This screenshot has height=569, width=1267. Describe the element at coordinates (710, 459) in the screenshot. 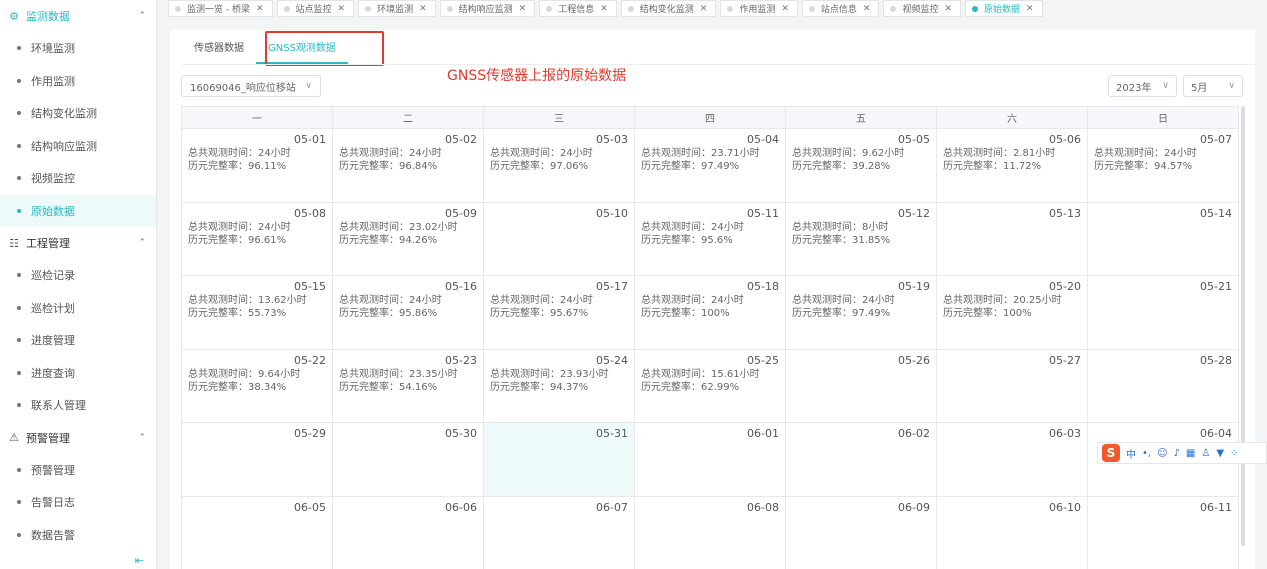

I see `calendar-day-cell: 06-01` at that location.